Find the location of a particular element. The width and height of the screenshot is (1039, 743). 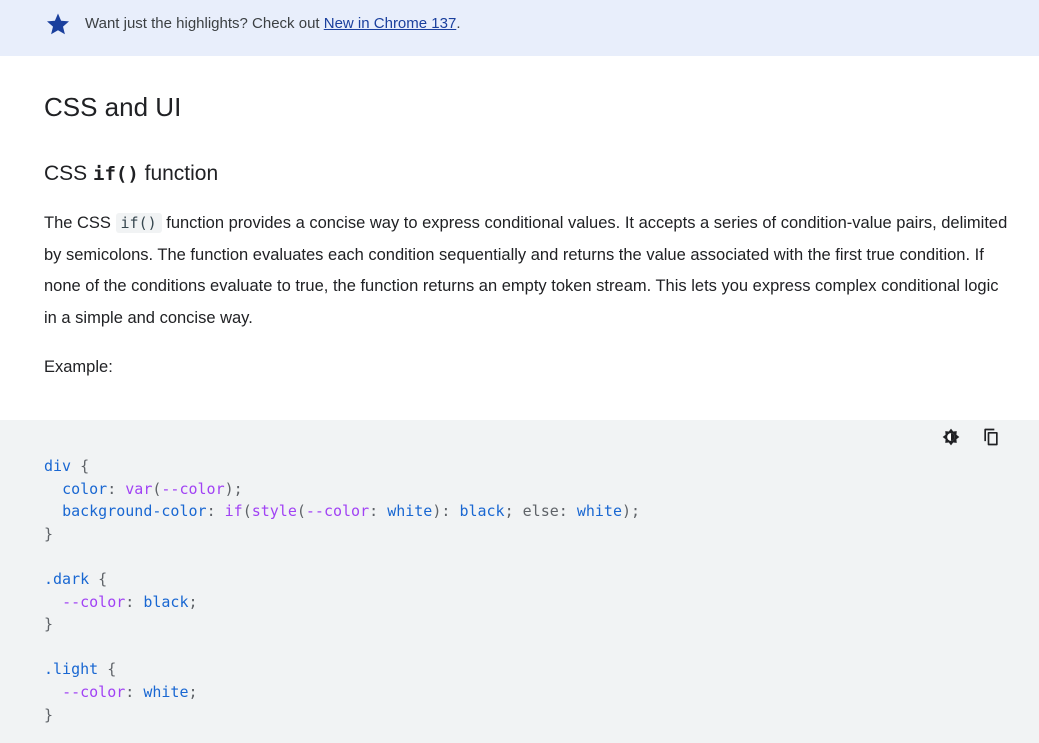

code-property: background-color is located at coordinates (134, 511).